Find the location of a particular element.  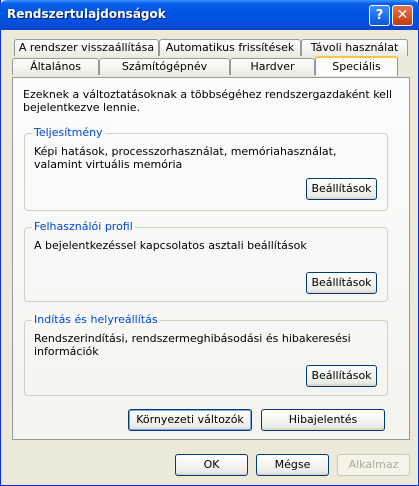

tab-advanced: Speciális is located at coordinates (356, 66).